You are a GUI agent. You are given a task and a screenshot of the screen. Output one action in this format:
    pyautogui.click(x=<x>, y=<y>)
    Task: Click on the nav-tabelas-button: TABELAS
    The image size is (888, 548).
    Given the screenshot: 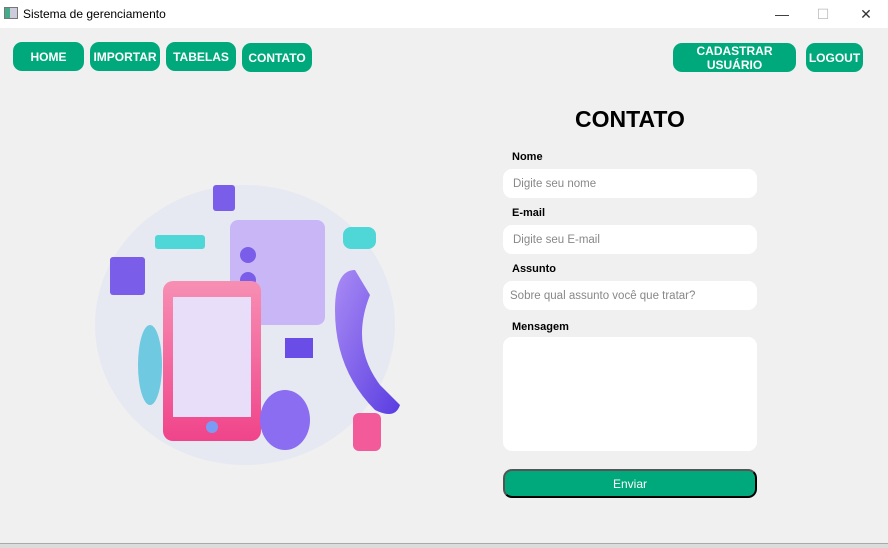 What is the action you would take?
    pyautogui.click(x=201, y=56)
    